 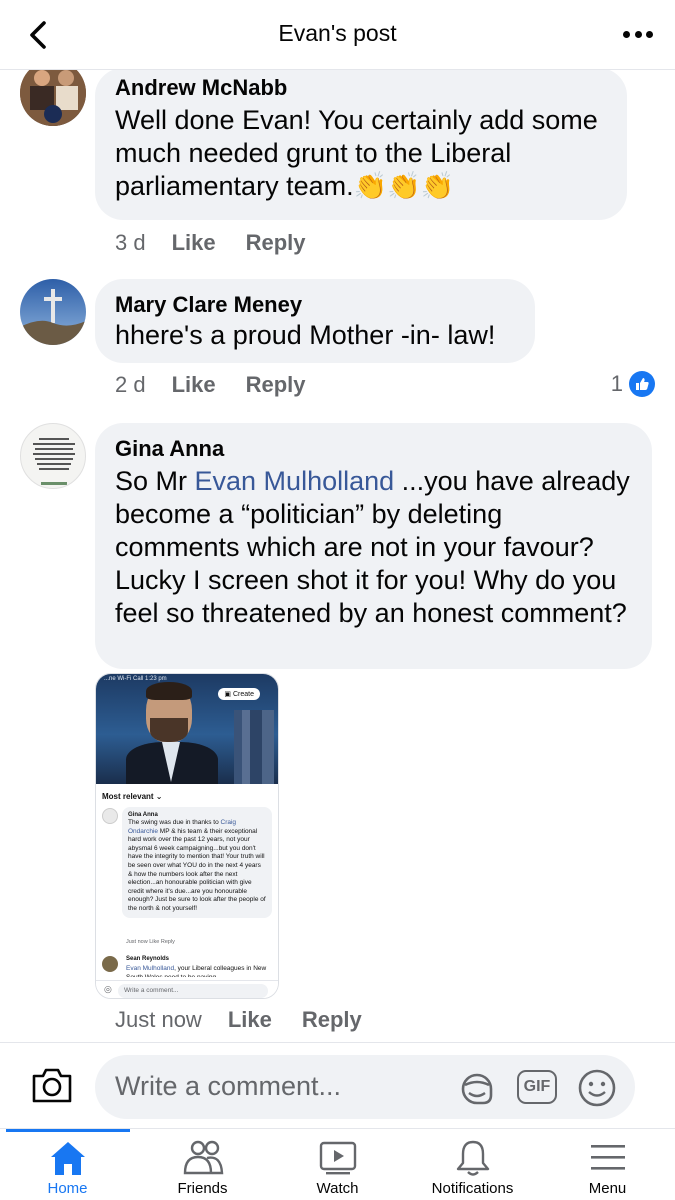 I want to click on camera-icon, so click(x=52, y=1085).